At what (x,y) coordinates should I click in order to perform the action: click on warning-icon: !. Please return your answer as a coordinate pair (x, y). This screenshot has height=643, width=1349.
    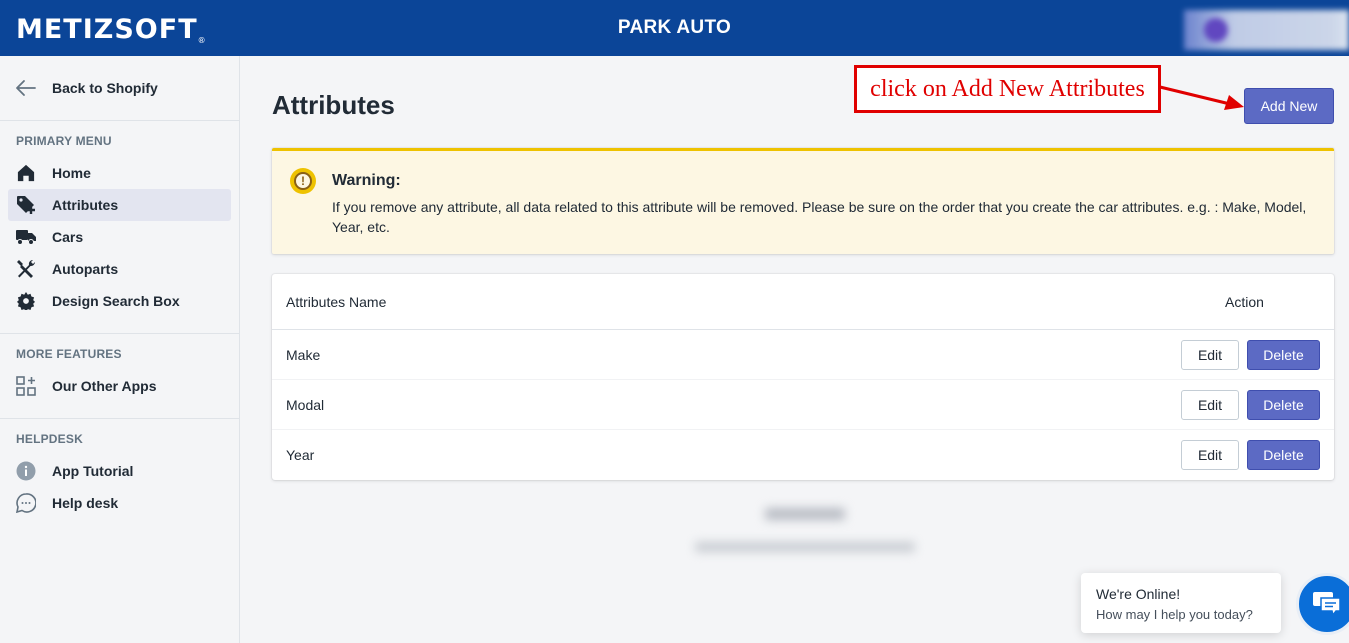
    Looking at the image, I should click on (303, 181).